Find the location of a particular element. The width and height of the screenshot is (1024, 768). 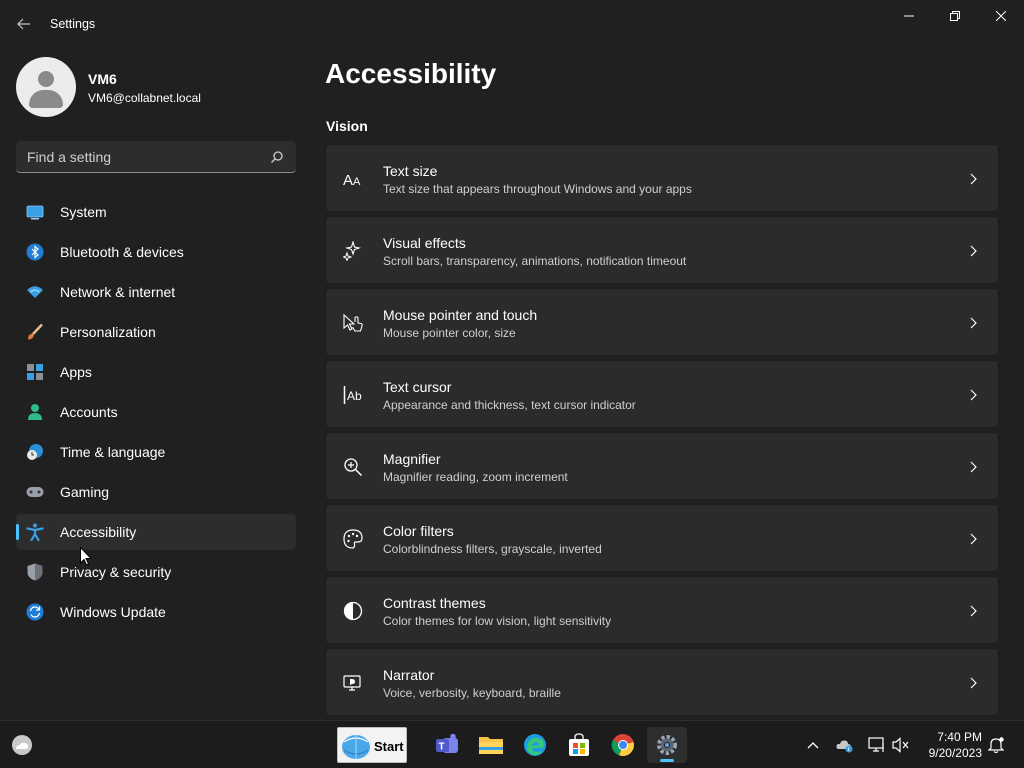

store-taskbar-button is located at coordinates (579, 745).